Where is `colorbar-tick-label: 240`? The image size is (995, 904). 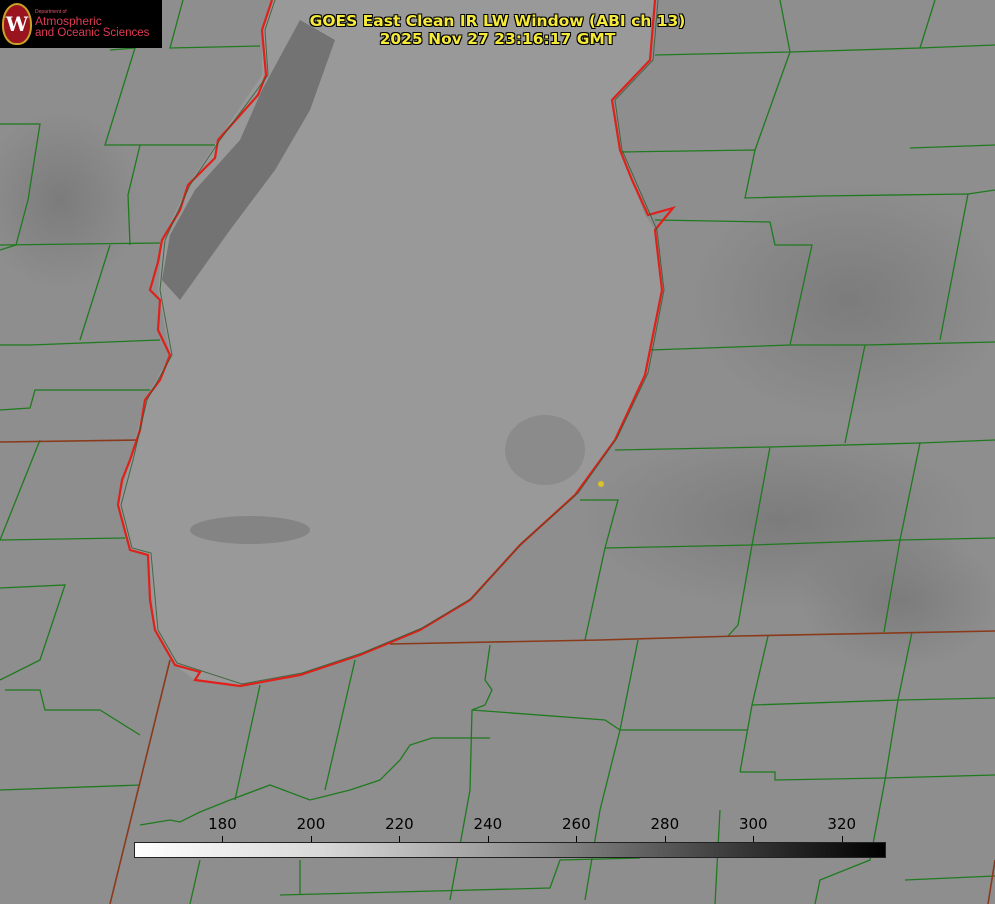 colorbar-tick-label: 240 is located at coordinates (488, 824).